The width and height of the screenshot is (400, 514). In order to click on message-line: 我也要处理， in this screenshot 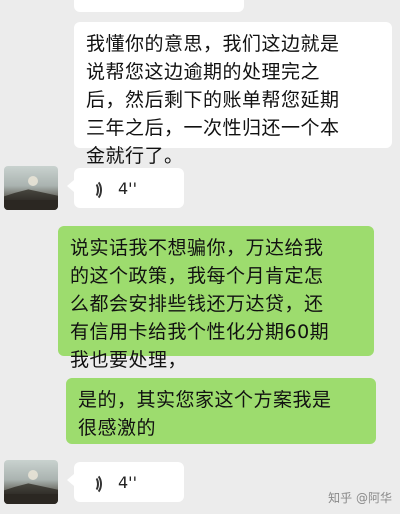, I will do `click(129, 360)`.